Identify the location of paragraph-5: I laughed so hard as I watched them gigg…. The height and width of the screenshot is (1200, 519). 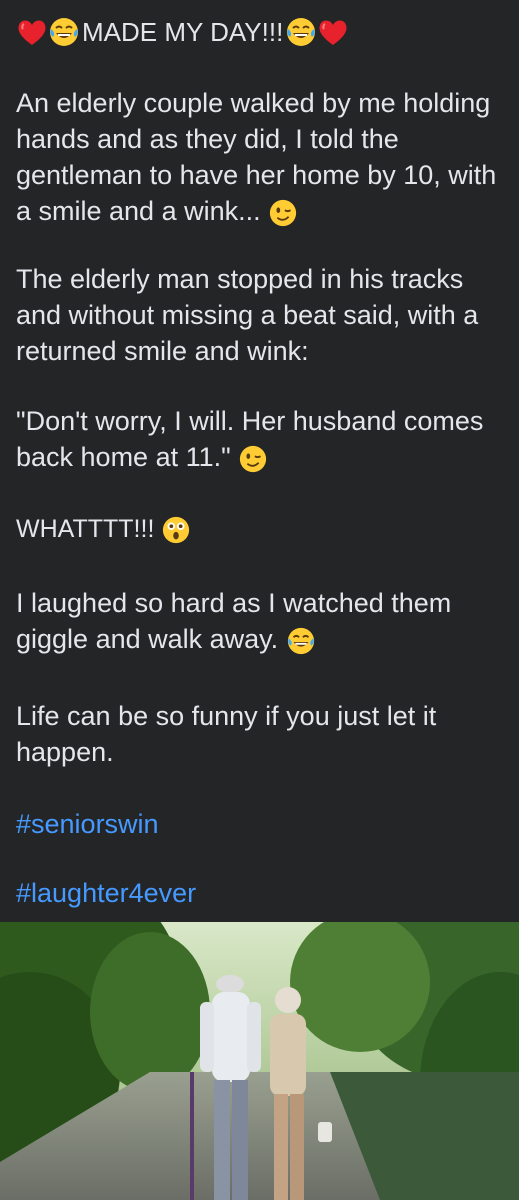
(234, 621).